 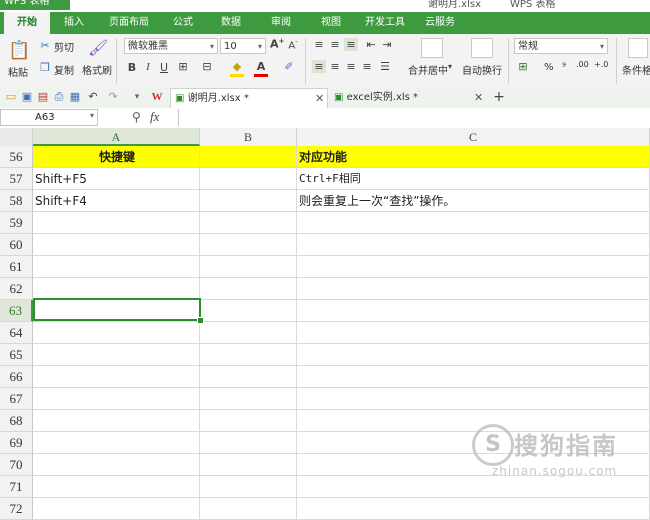 I want to click on redo-icon: ↷, so click(x=113, y=97).